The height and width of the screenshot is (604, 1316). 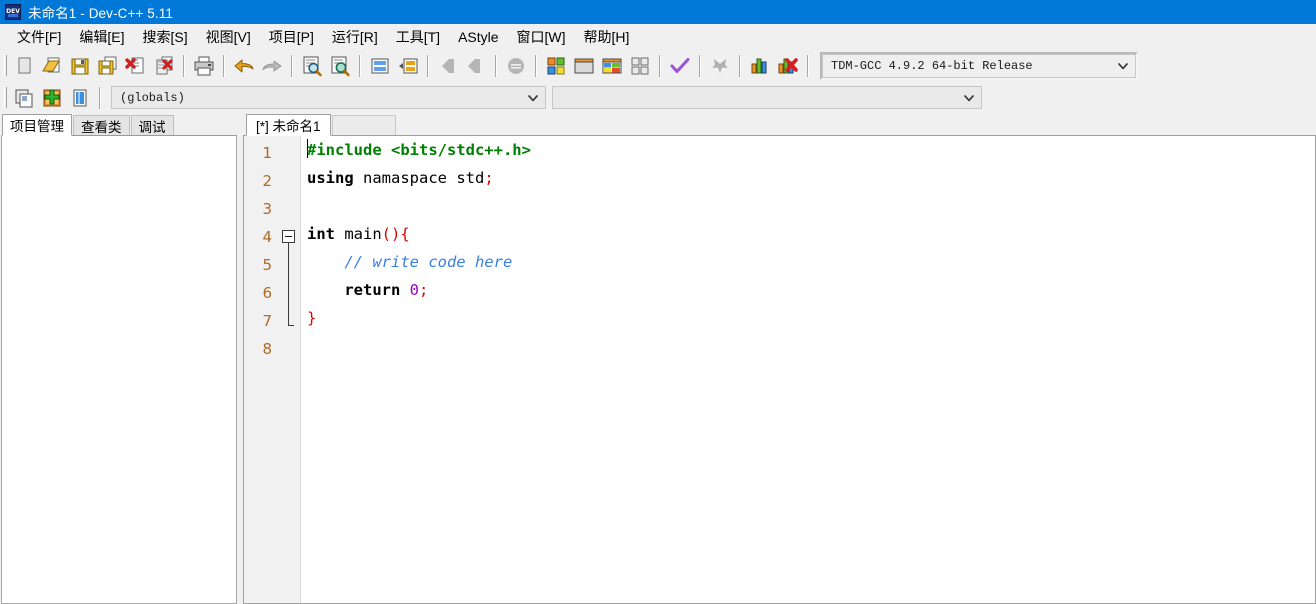 I want to click on scope-value: (globals), so click(x=152, y=97).